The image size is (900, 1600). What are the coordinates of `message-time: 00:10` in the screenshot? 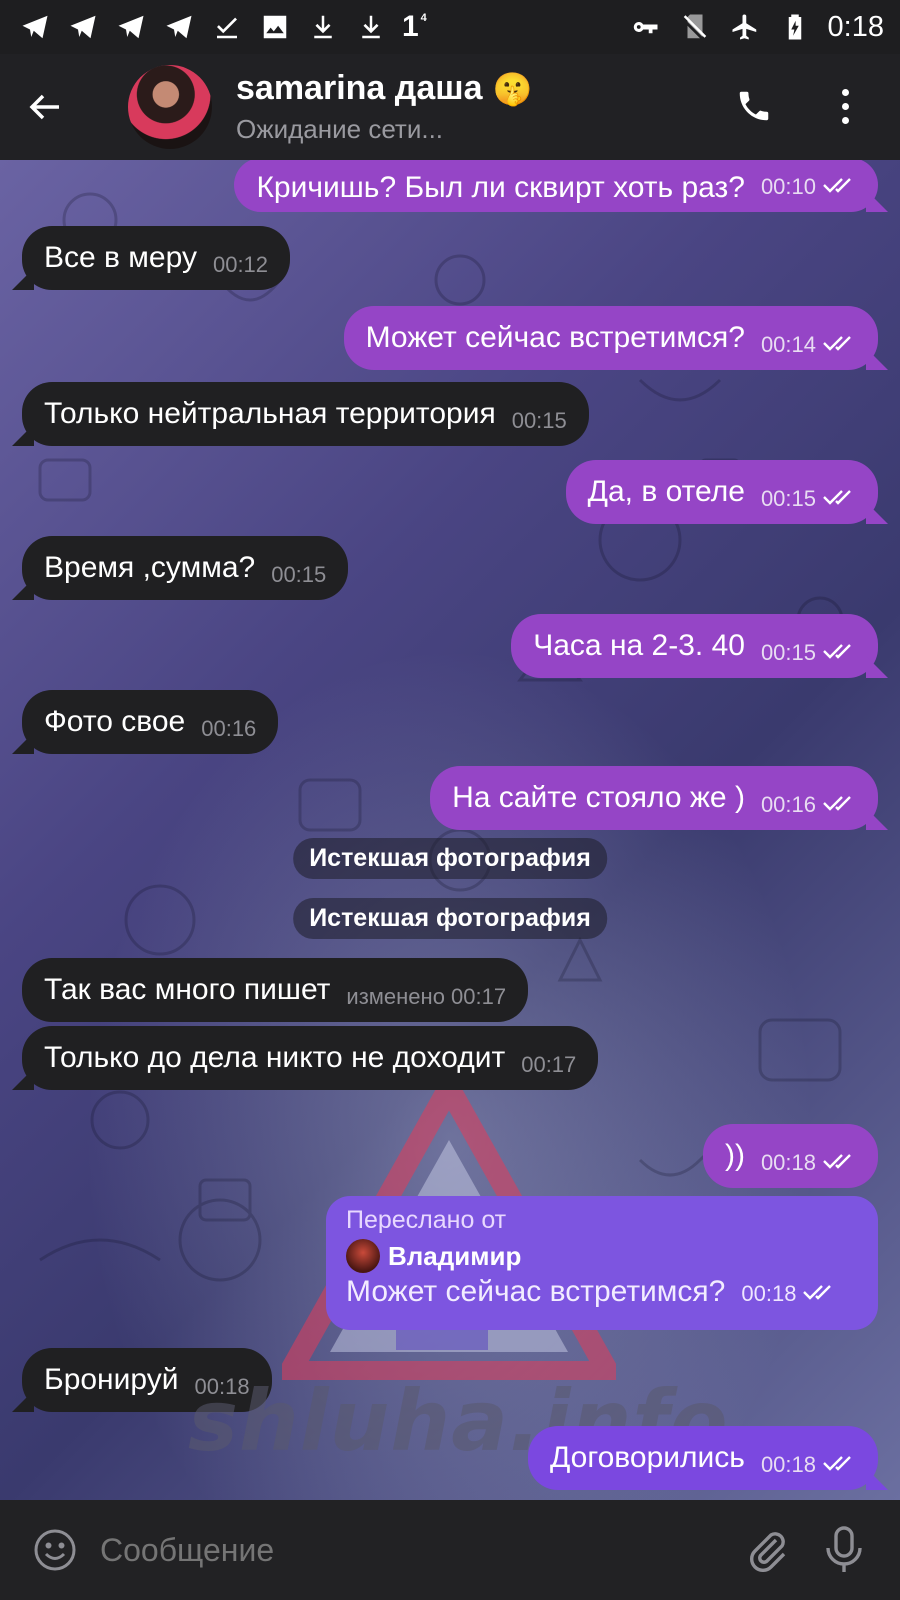 It's located at (788, 186).